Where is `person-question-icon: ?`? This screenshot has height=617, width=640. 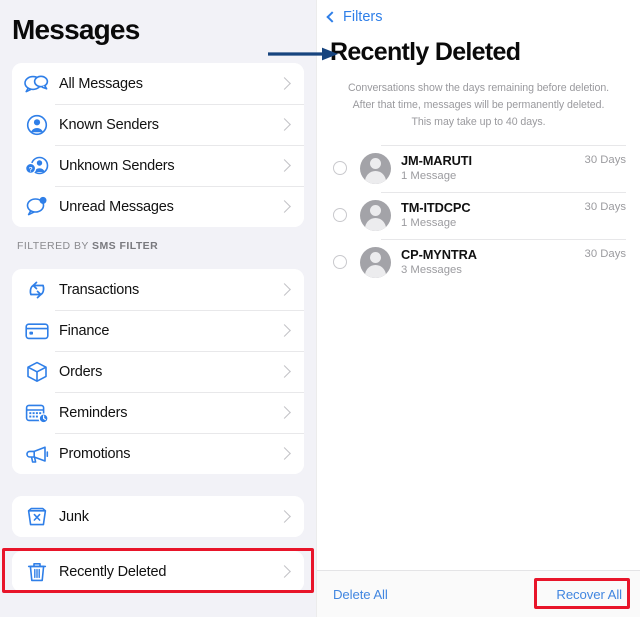
person-question-icon: ? is located at coordinates (36, 165).